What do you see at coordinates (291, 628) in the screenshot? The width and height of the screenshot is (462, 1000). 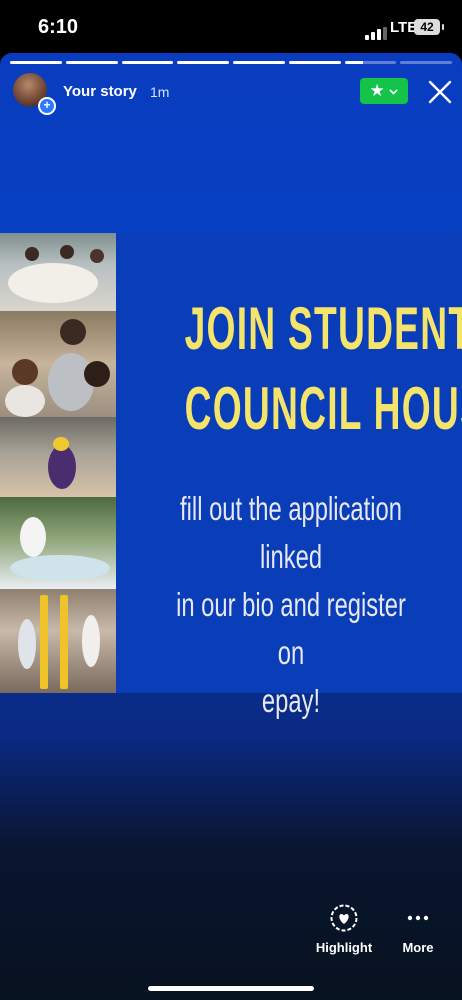 I see `body-line: in our bio and register on` at bounding box center [291, 628].